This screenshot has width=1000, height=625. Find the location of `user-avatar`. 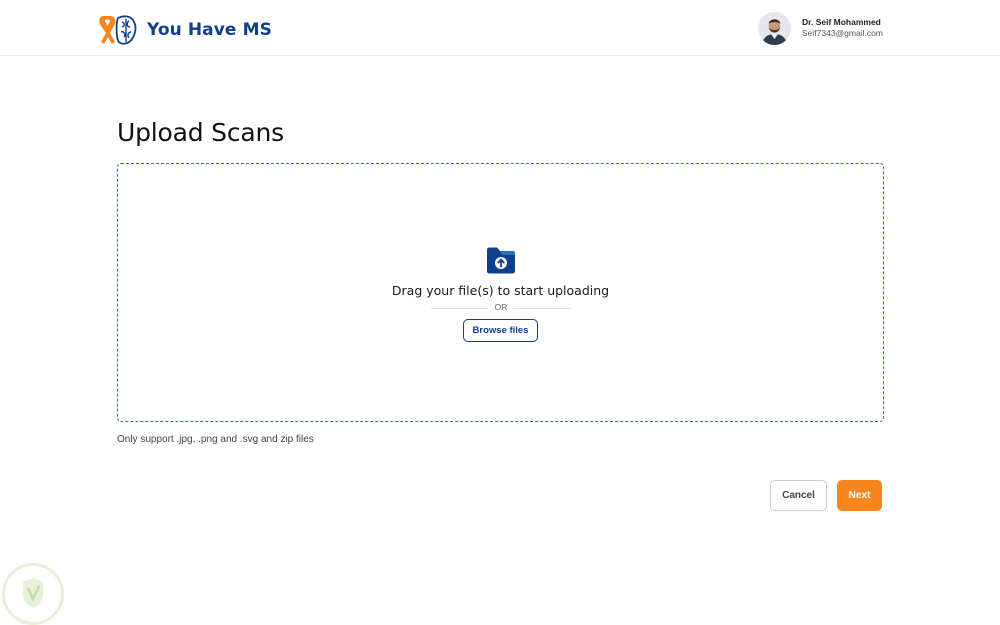

user-avatar is located at coordinates (774, 28).